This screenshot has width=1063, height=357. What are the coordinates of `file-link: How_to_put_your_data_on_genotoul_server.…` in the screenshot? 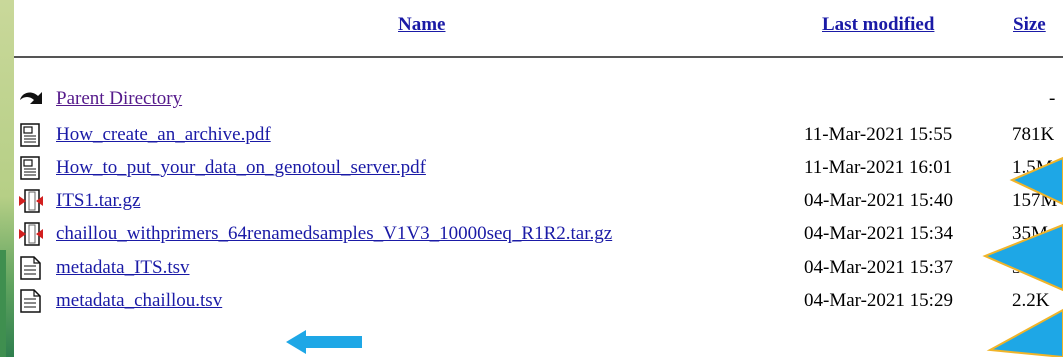 It's located at (241, 168).